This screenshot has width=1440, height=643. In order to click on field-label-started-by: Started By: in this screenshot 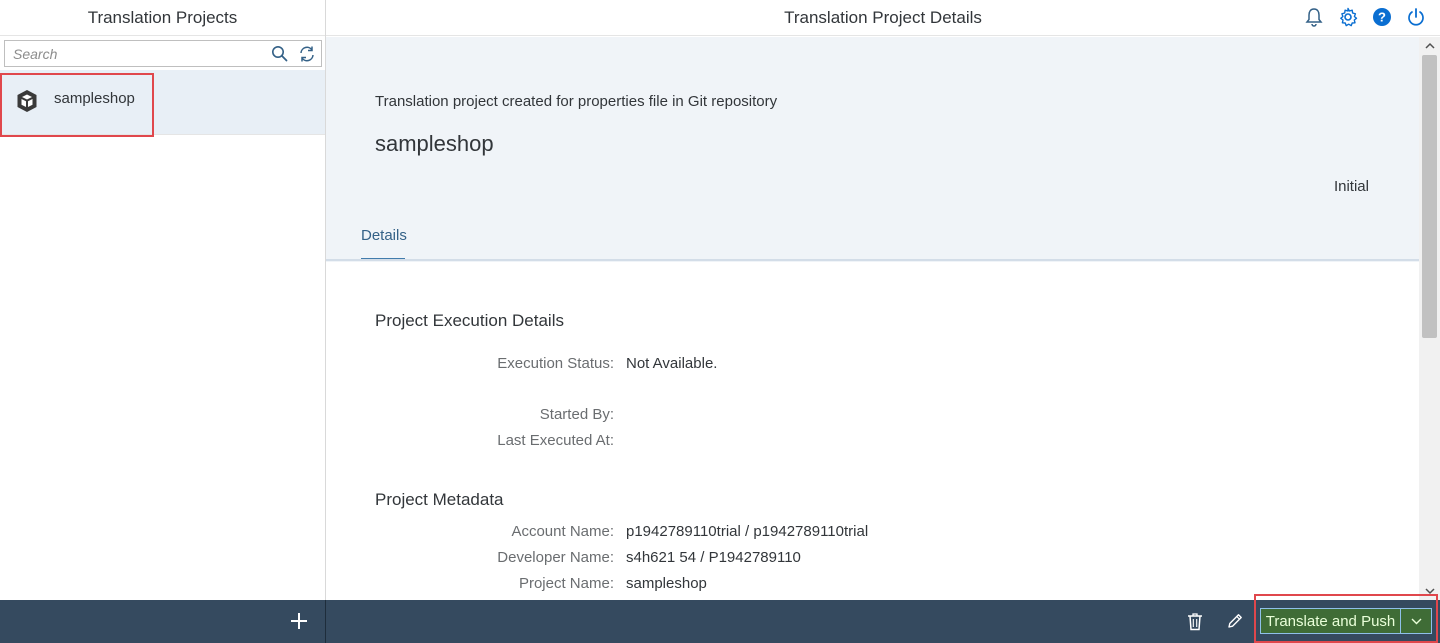, I will do `click(576, 414)`.